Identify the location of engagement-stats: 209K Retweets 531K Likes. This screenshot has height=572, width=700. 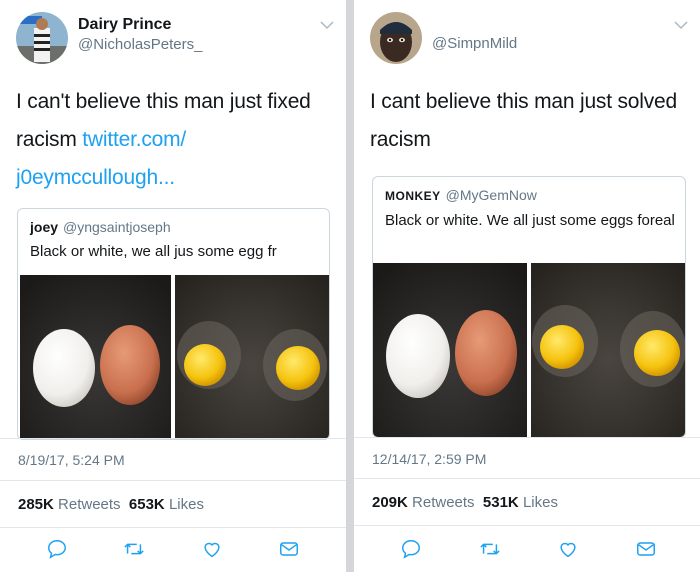
(465, 502).